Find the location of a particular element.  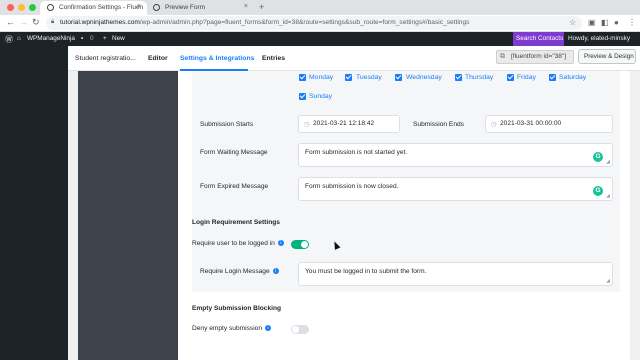

home-icon: ⌂ is located at coordinates (19, 38).